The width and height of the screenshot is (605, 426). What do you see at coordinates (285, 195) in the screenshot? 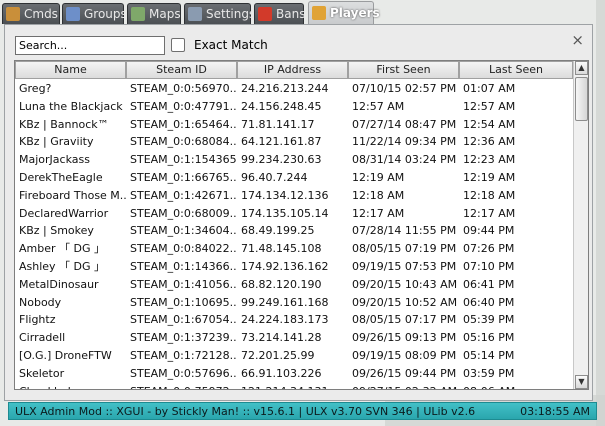
I see `table-cell: 174.134.12.136` at bounding box center [285, 195].